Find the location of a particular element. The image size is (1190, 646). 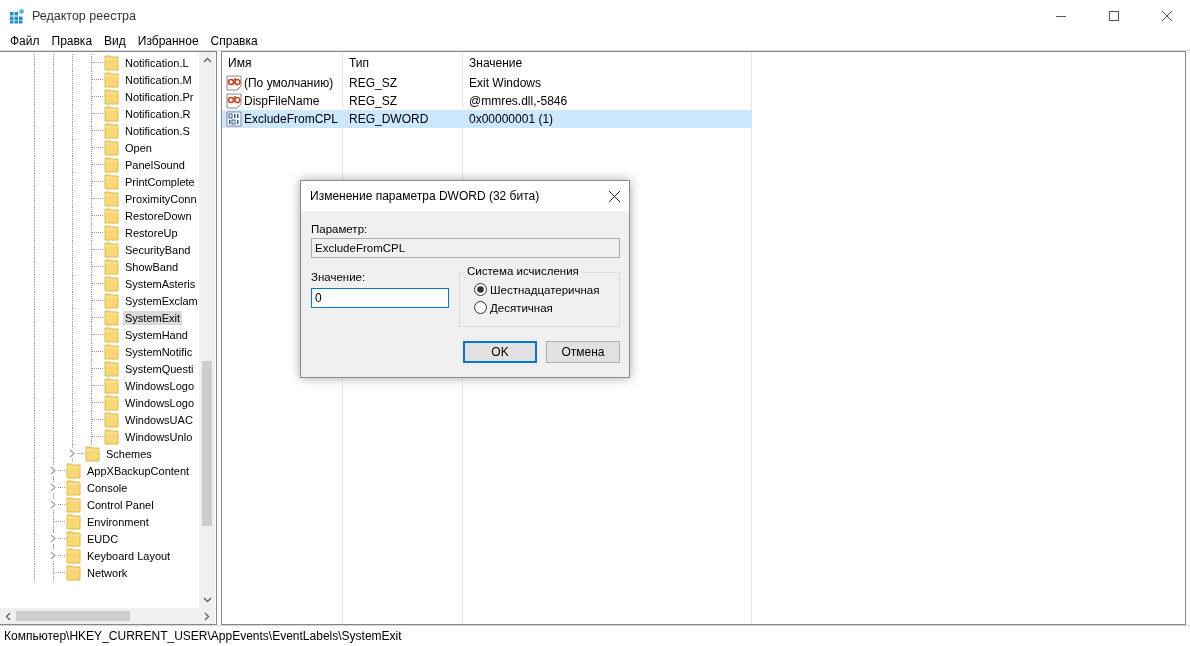

horizontal-scrollbar is located at coordinates (107, 616).